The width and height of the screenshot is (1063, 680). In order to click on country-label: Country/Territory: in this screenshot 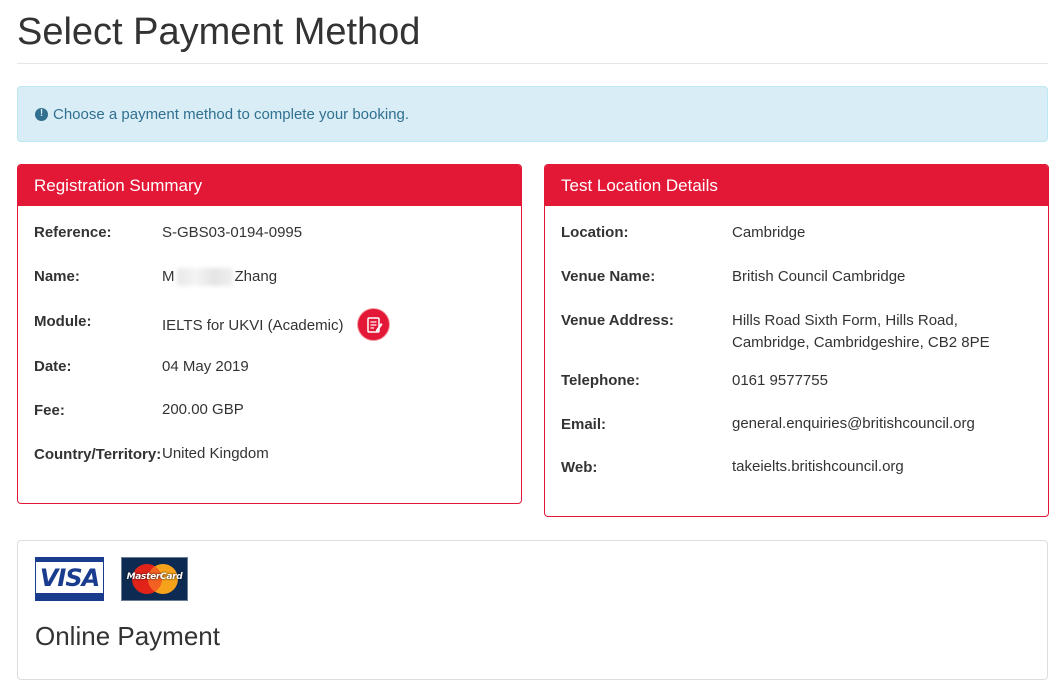, I will do `click(98, 454)`.